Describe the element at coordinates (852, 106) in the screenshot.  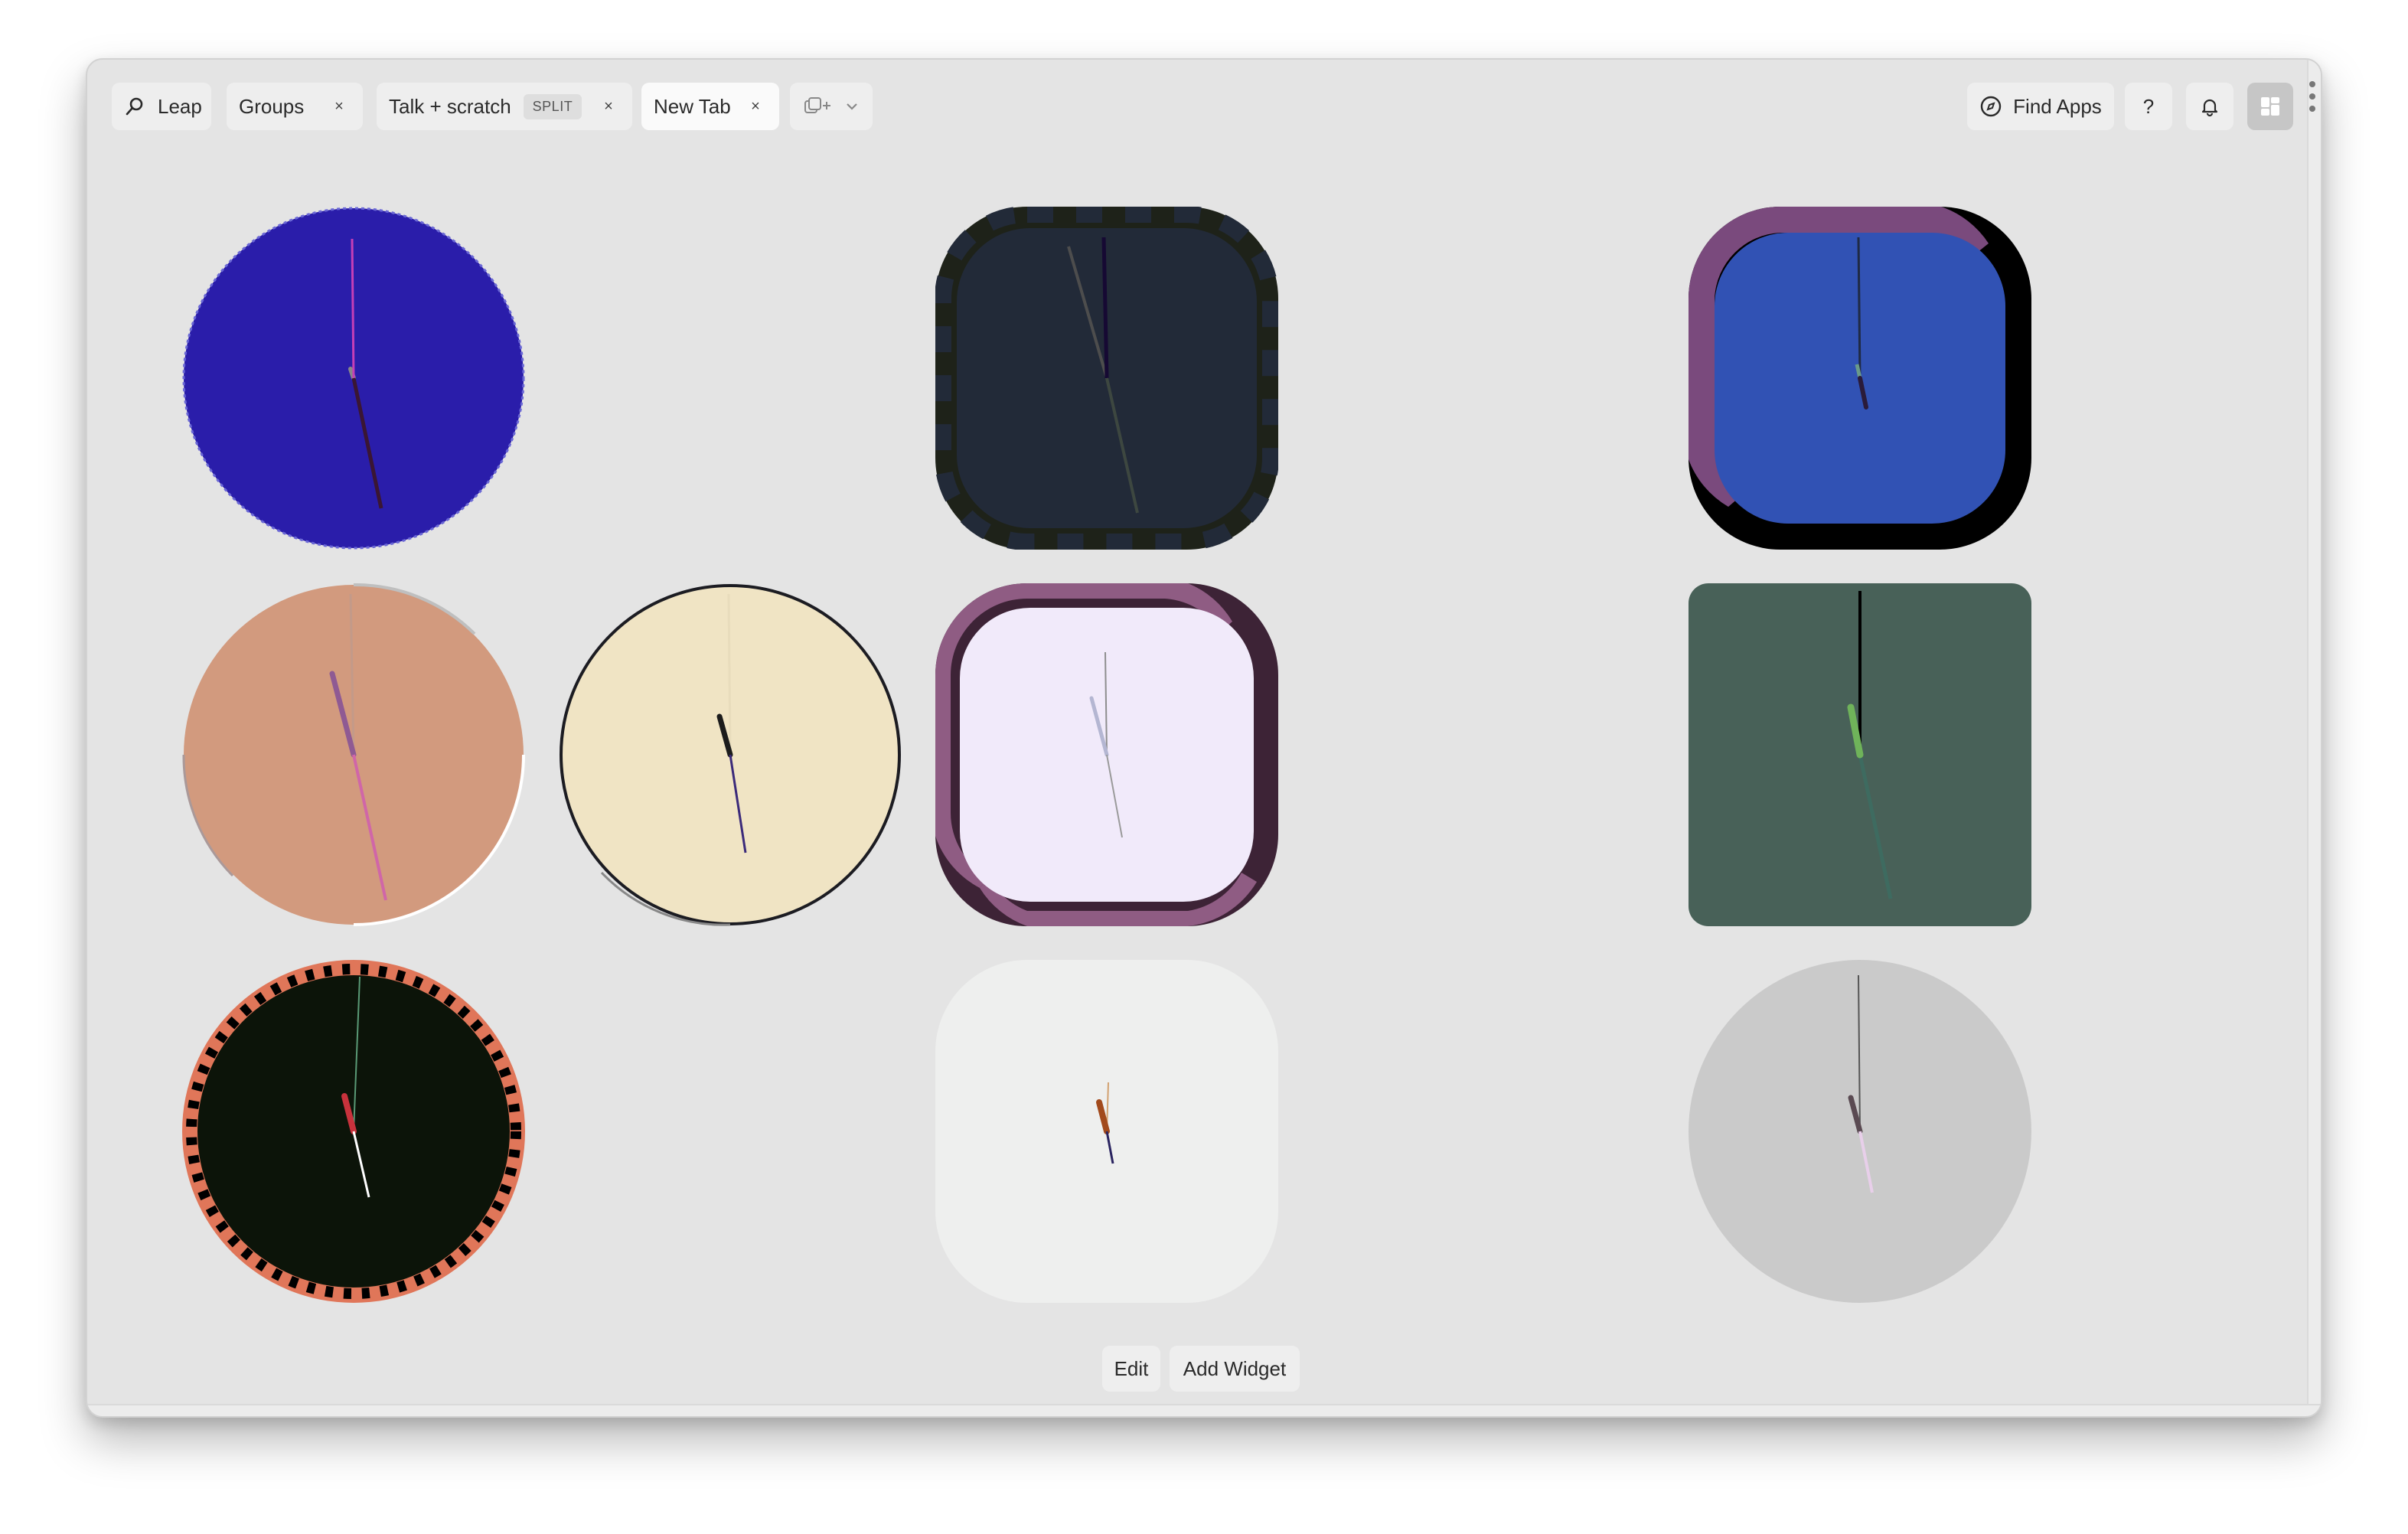
I see `chevron-down-icon` at that location.